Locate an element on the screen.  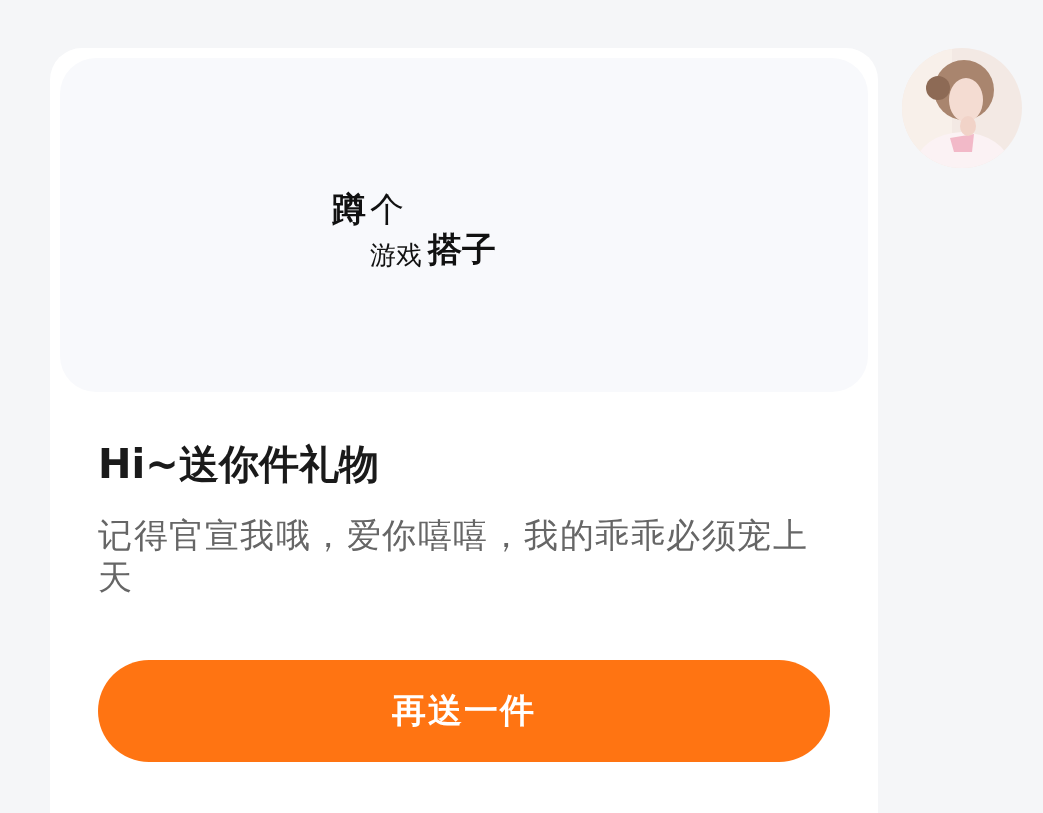
message-text: 记得官宣我哦，爱你嘻嘻，我的乖乖必须宠上天 is located at coordinates (453, 556).